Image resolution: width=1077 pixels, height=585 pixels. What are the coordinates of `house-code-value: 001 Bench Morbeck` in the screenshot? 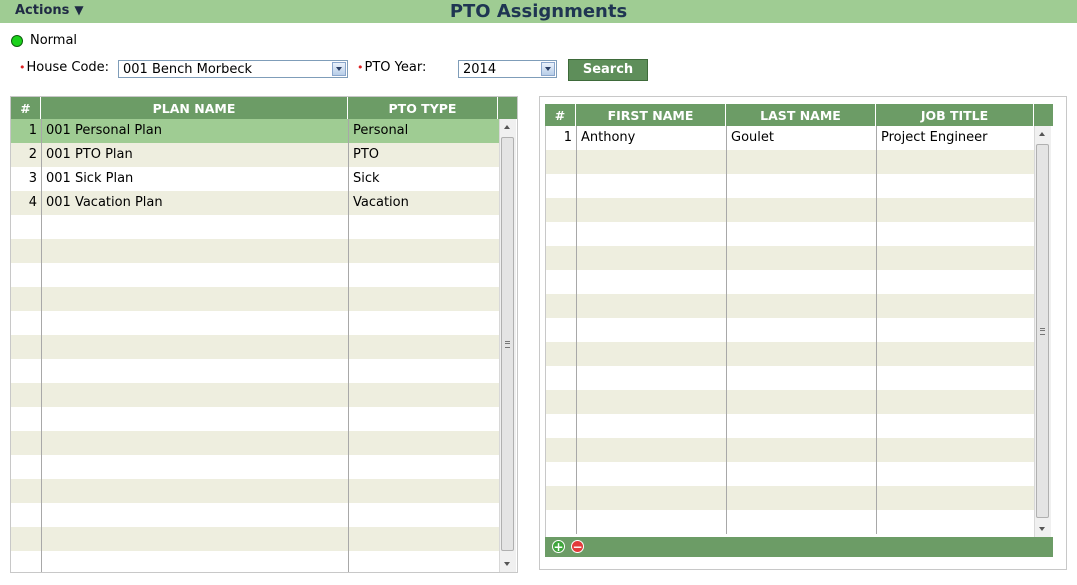 It's located at (188, 69).